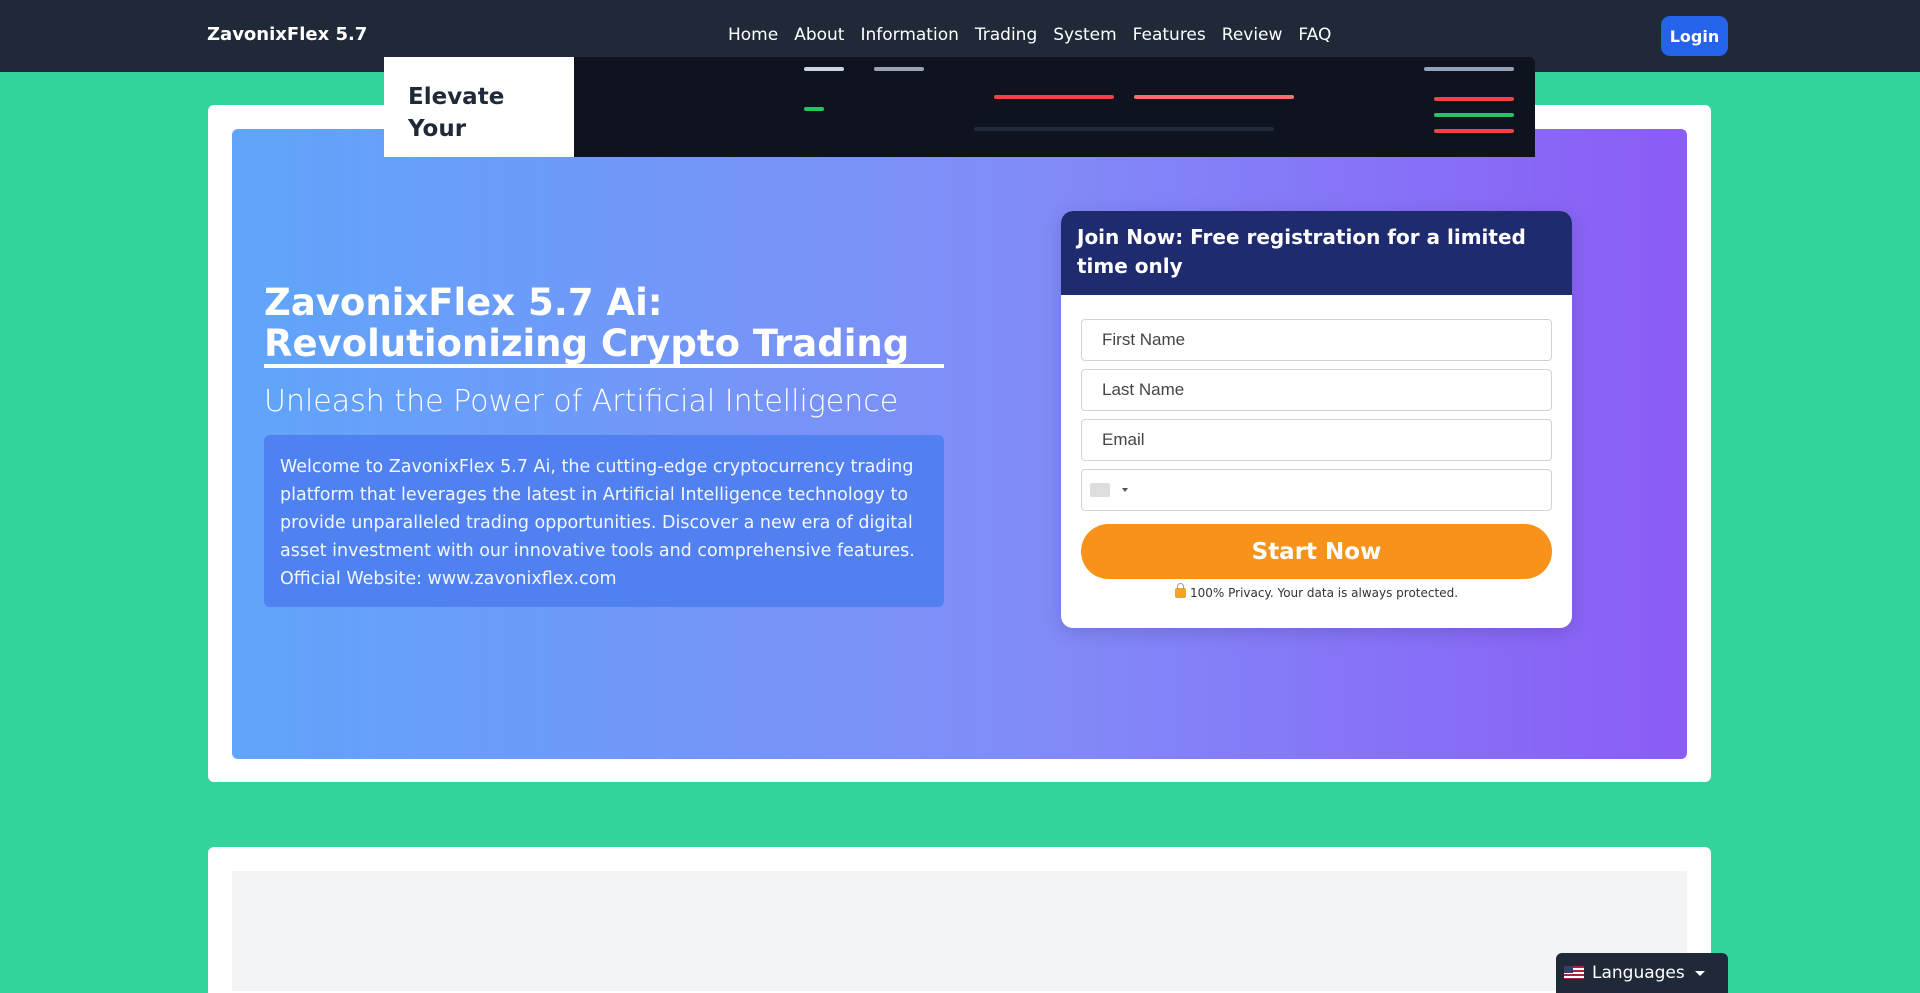 Image resolution: width=1920 pixels, height=993 pixels. Describe the element at coordinates (819, 35) in the screenshot. I see `nav-link-about: About` at that location.